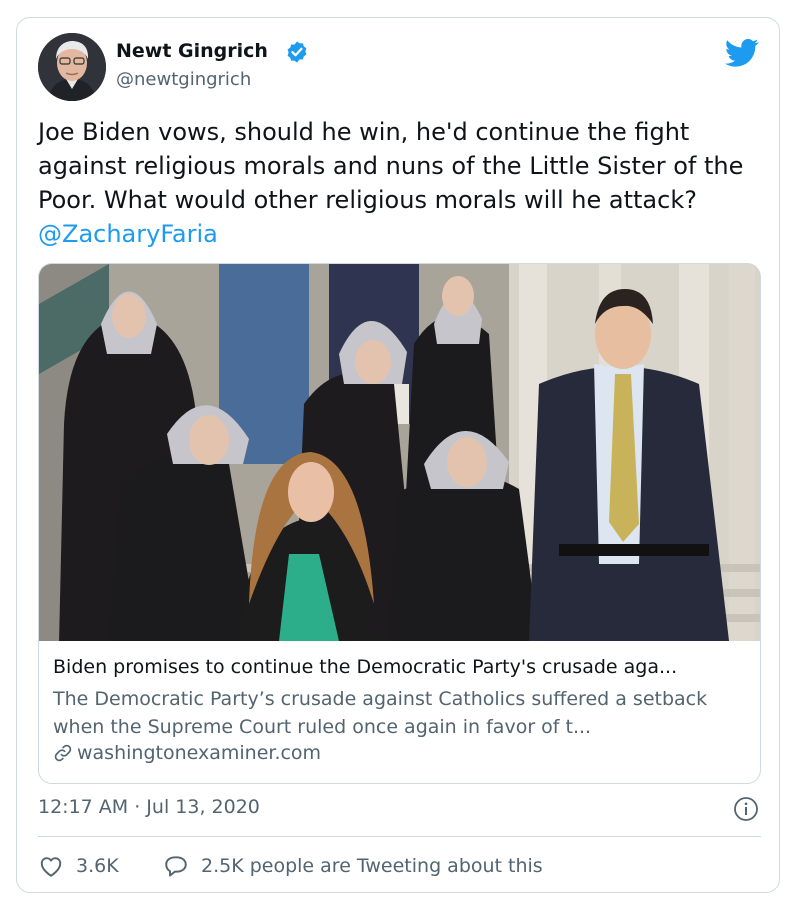  I want to click on mention-link: @ZacharyFaria, so click(128, 234).